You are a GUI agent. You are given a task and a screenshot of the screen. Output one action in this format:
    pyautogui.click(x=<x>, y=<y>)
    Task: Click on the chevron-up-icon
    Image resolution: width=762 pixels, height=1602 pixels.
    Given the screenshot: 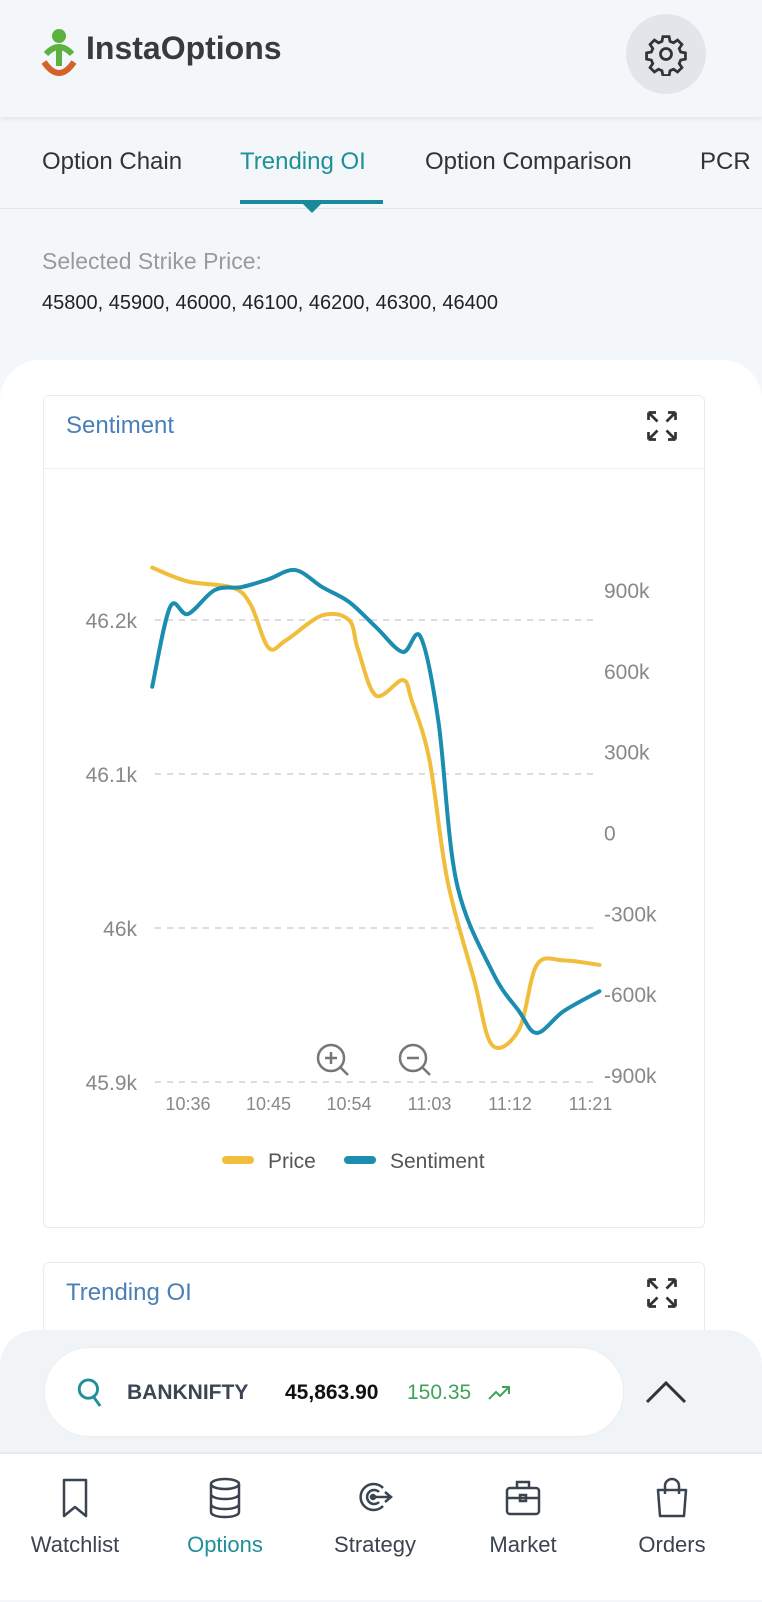 What is the action you would take?
    pyautogui.click(x=666, y=1392)
    